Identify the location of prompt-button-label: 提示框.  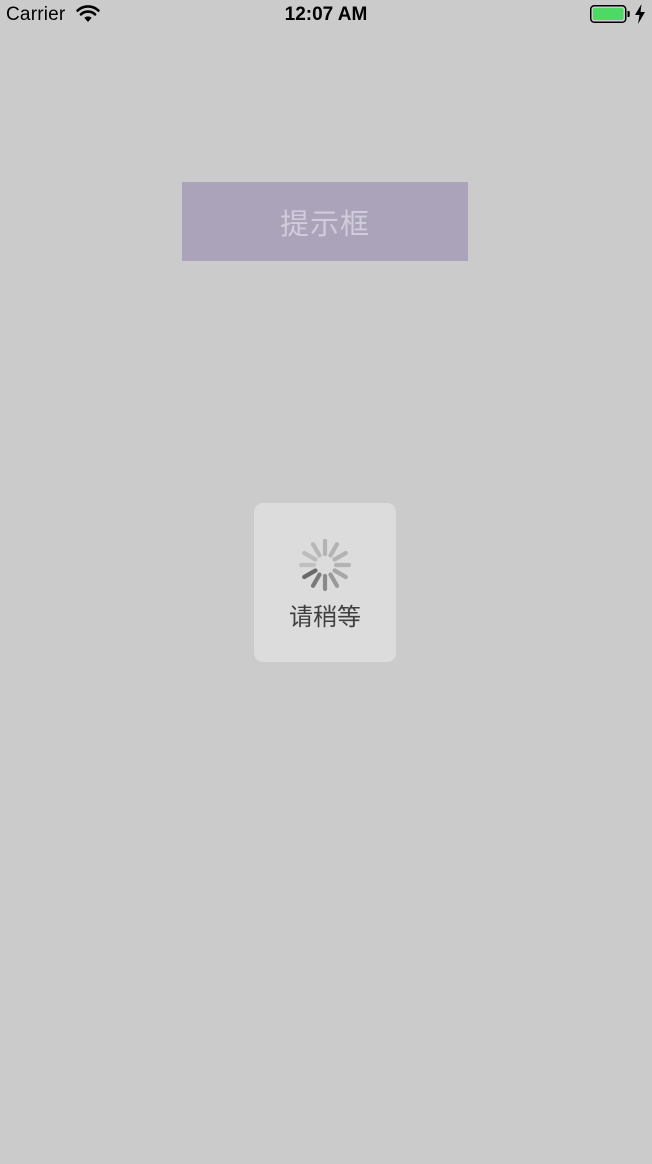
(324, 223).